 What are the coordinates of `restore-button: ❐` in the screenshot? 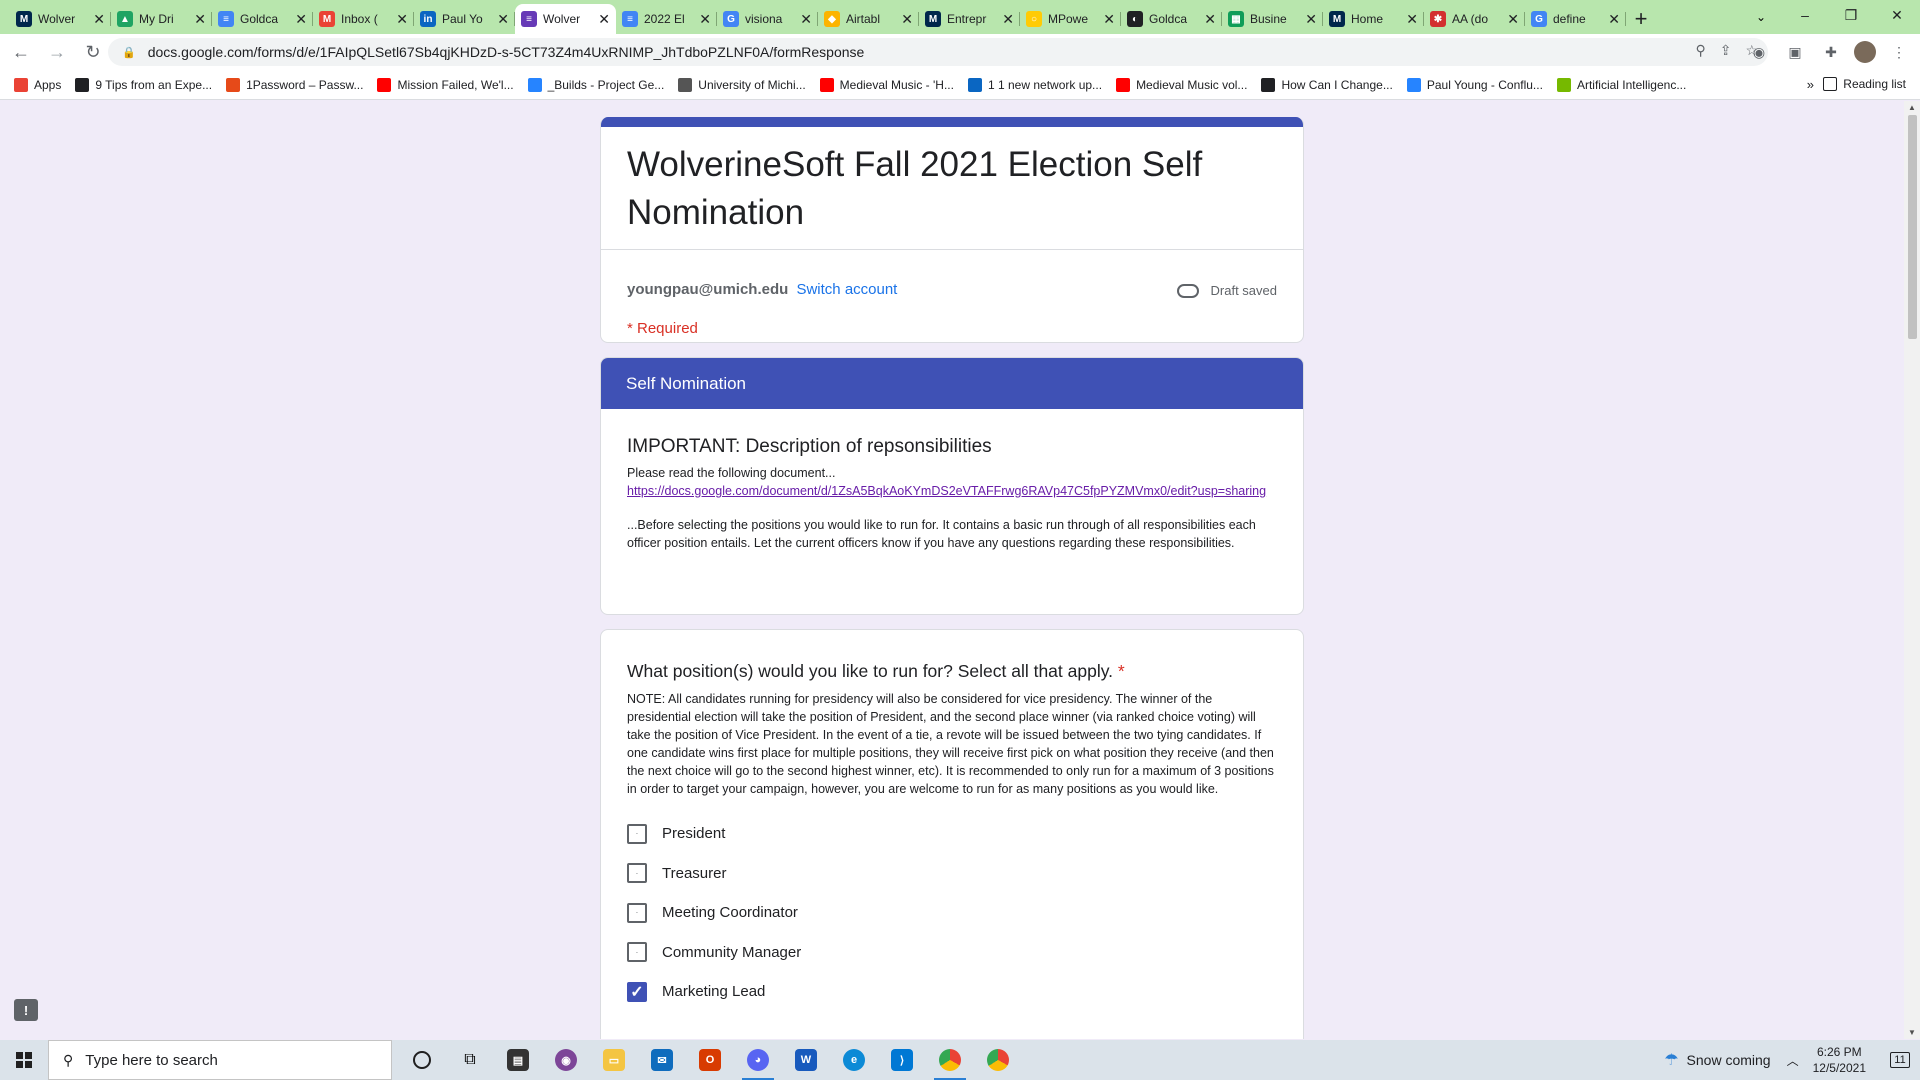 It's located at (1851, 15).